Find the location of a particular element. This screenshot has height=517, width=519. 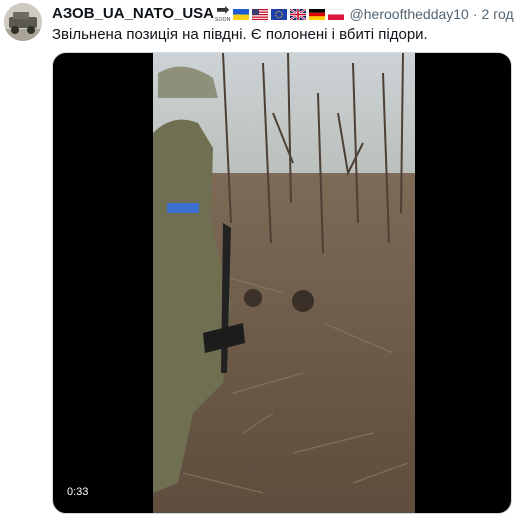

flag-emoji-list is located at coordinates (288, 14).